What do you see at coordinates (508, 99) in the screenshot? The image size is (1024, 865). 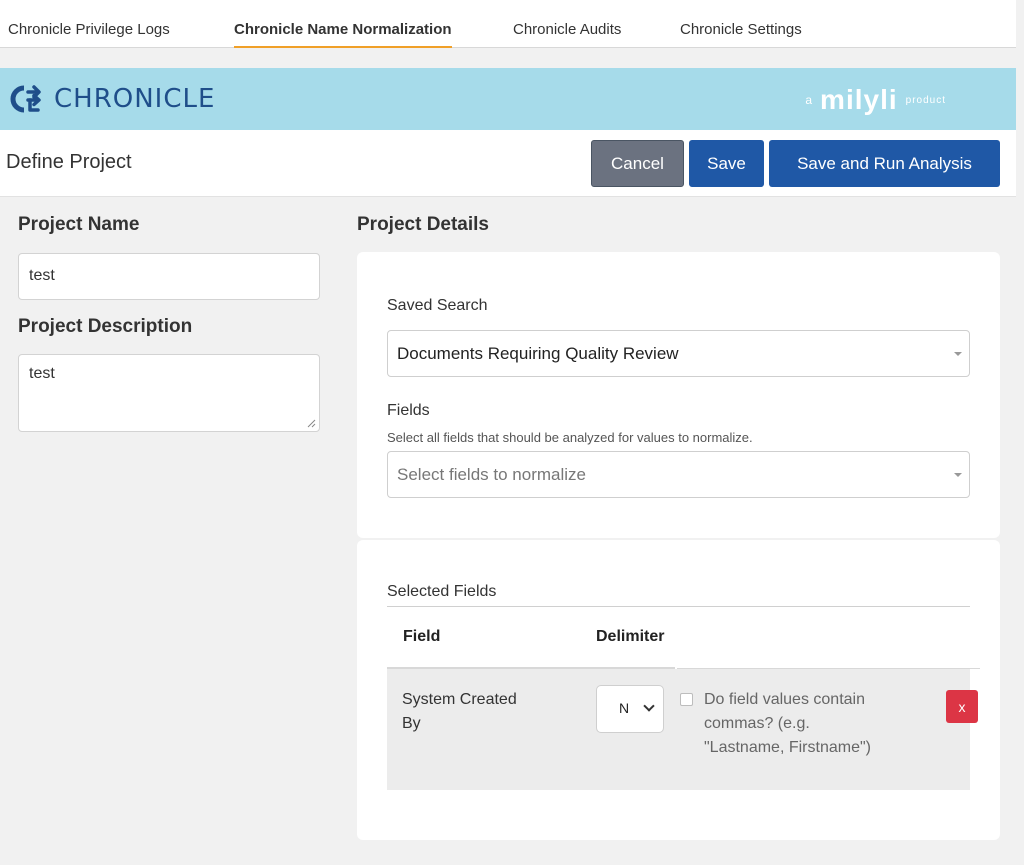 I see `brand-banner: CHRONICLE a milyli product` at bounding box center [508, 99].